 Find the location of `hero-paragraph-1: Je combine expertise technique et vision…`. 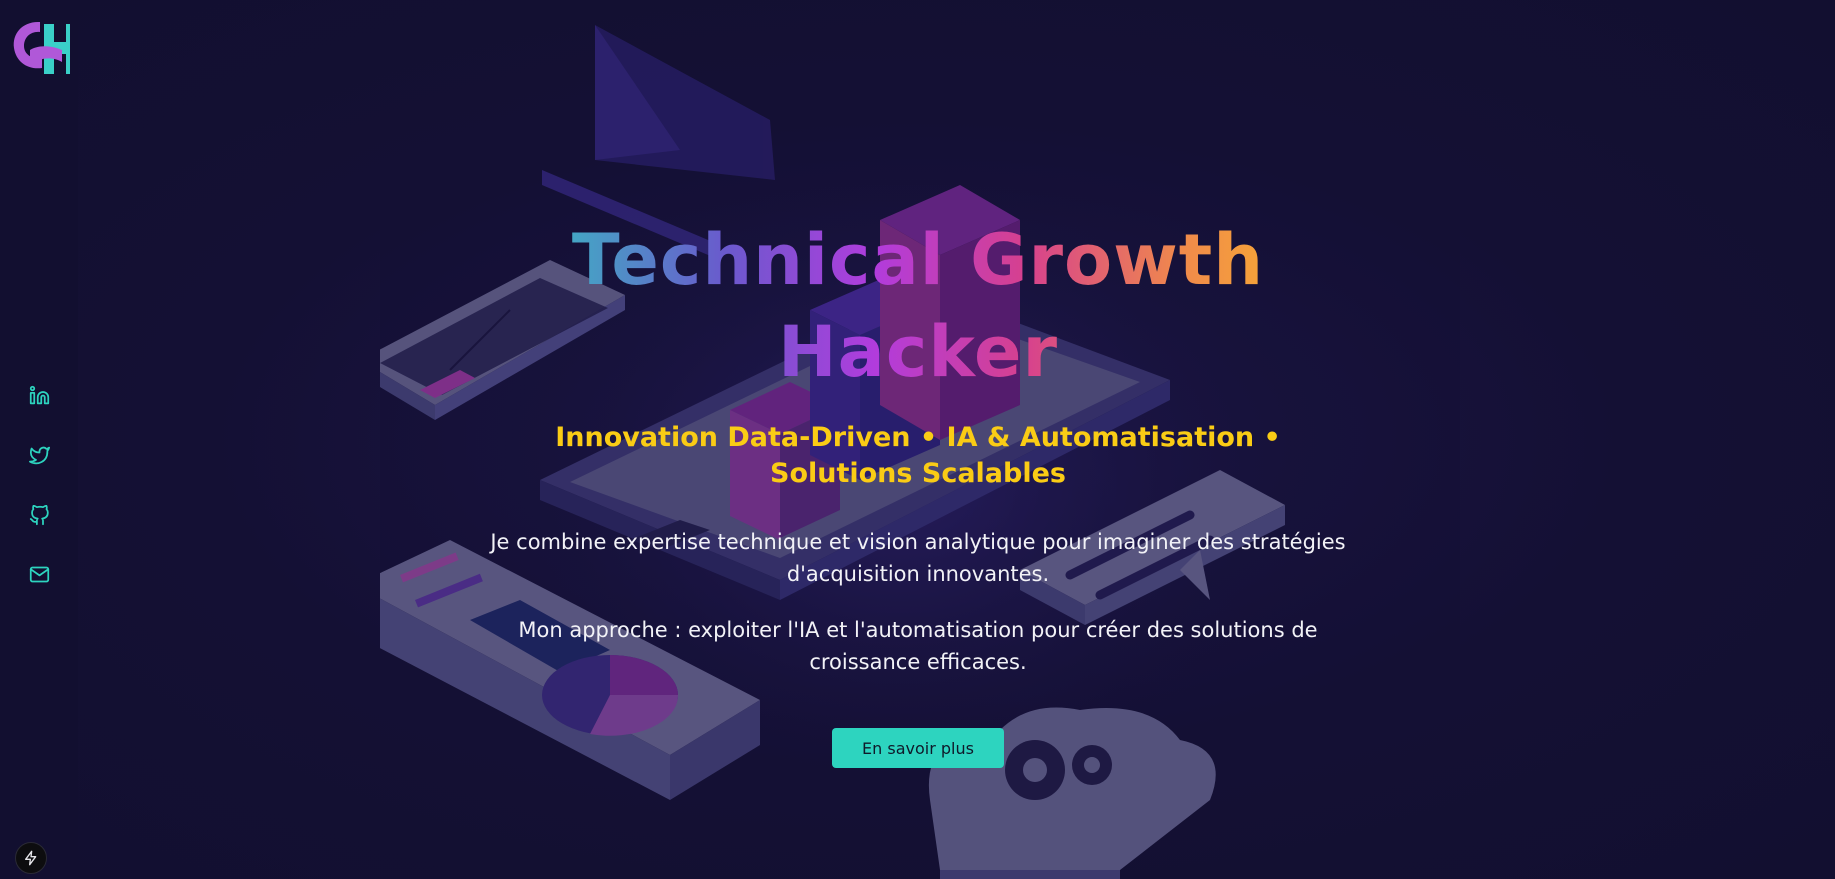

hero-paragraph-1: Je combine expertise technique et vision… is located at coordinates (918, 558).